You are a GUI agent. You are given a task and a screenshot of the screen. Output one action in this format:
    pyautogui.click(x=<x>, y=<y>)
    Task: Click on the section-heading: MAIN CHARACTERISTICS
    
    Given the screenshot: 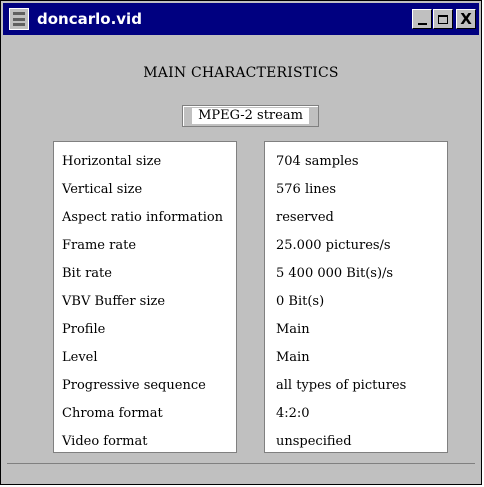 What is the action you would take?
    pyautogui.click(x=241, y=73)
    